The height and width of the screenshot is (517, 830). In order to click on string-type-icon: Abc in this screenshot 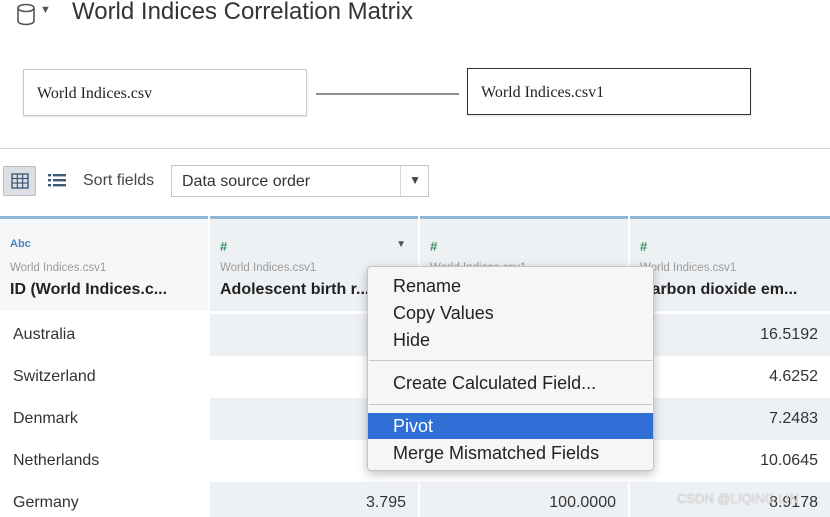, I will do `click(20, 244)`.